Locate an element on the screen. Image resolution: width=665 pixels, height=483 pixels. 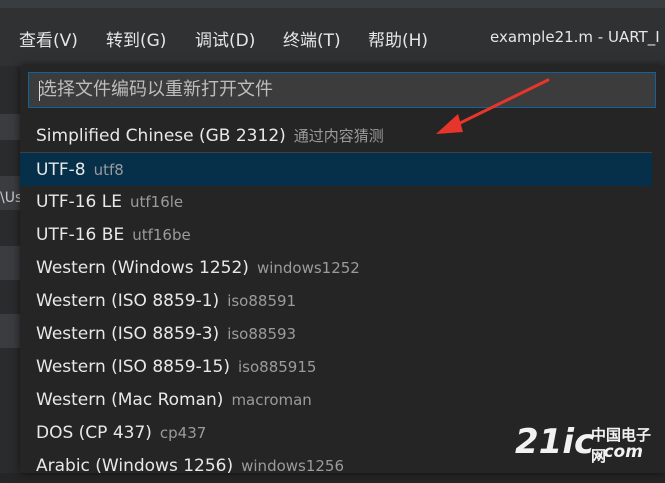
site-watermark: 21ic 中国电子网 .com is located at coordinates (590, 445).